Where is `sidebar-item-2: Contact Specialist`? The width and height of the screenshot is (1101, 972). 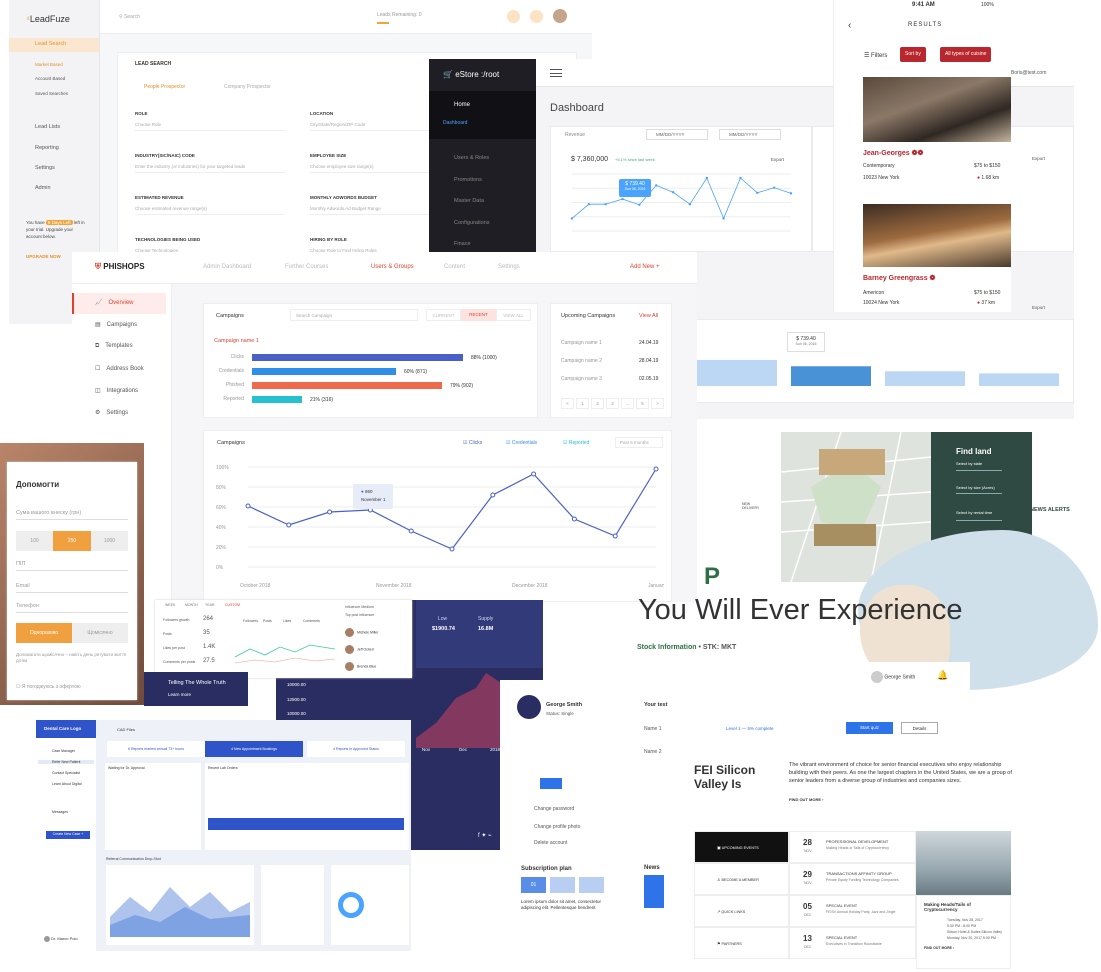
sidebar-item-2: Contact Specialist is located at coordinates (66, 773).